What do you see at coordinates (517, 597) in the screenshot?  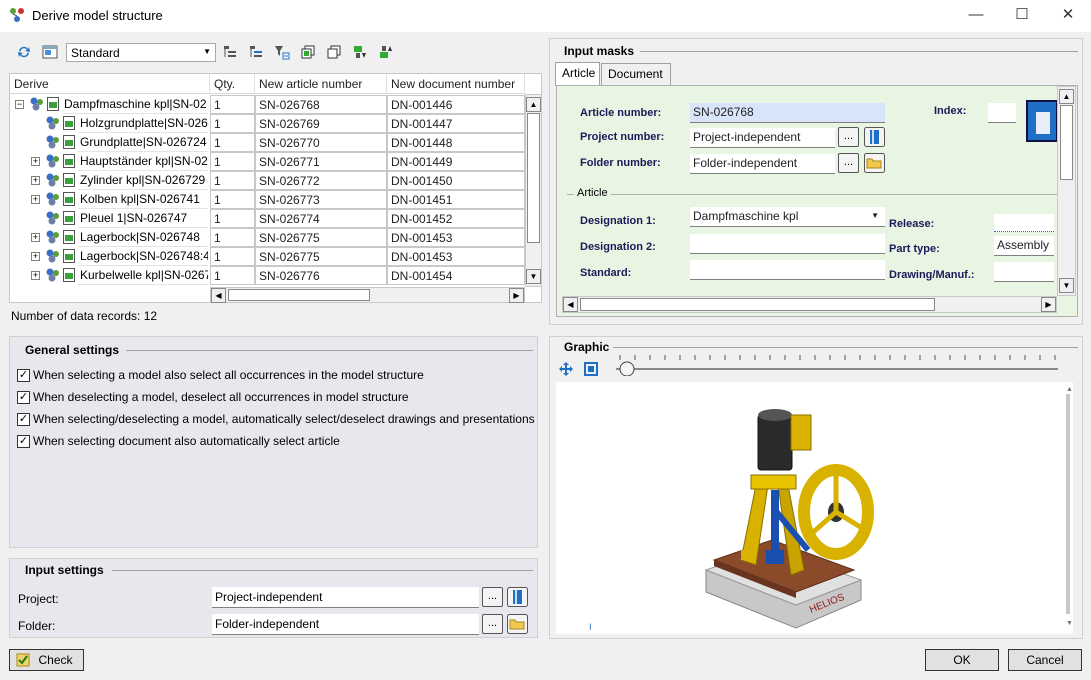 I see `input-project-book-icon` at bounding box center [517, 597].